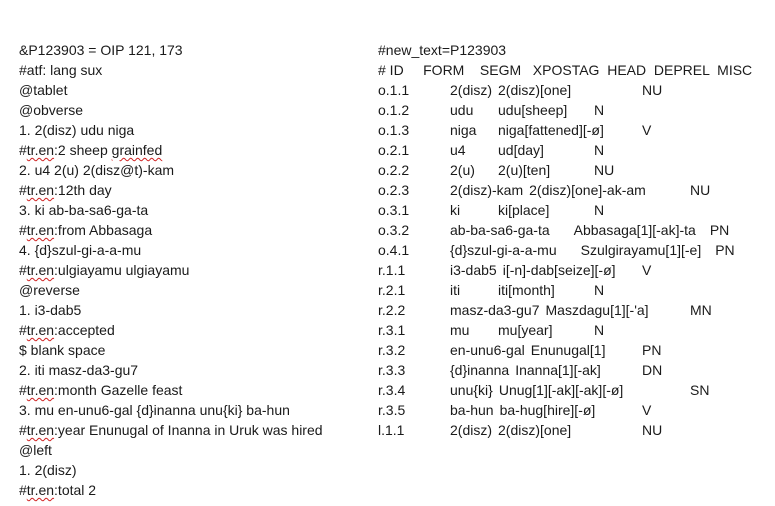 Image resolution: width=775 pixels, height=506 pixels. What do you see at coordinates (392, 270) in the screenshot?
I see `token-id: r.1.1` at bounding box center [392, 270].